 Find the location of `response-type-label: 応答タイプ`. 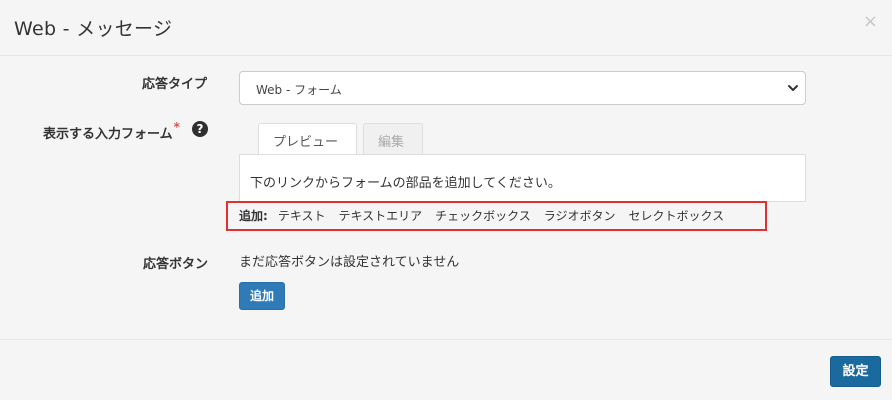

response-type-label: 応答タイプ is located at coordinates (175, 84).